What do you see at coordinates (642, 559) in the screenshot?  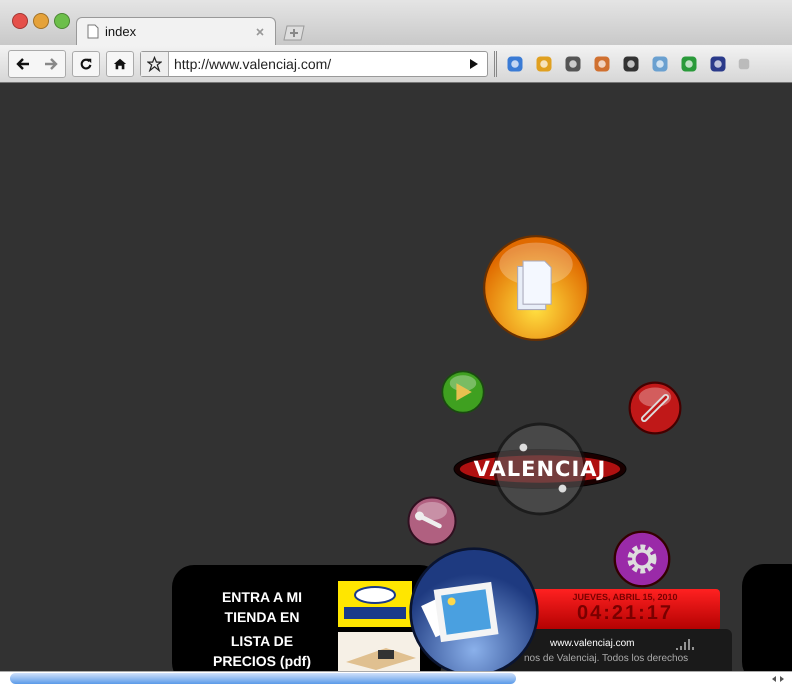 I see `gear-orb-button` at bounding box center [642, 559].